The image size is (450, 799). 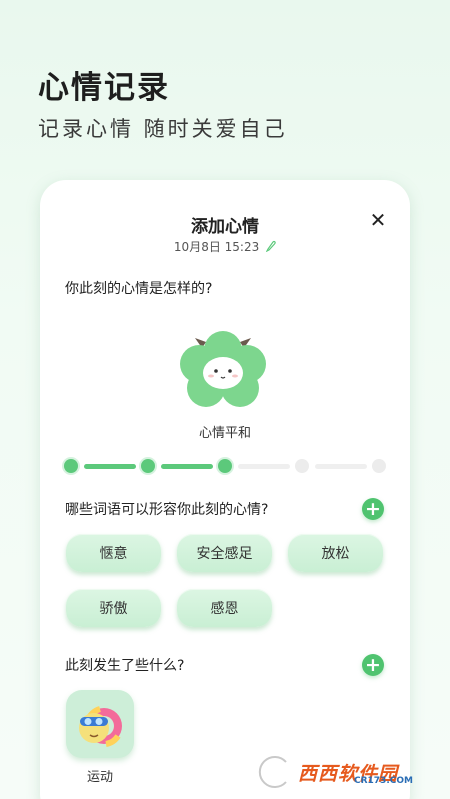 What do you see at coordinates (224, 608) in the screenshot?
I see `word-tag-chip: 感恩` at bounding box center [224, 608].